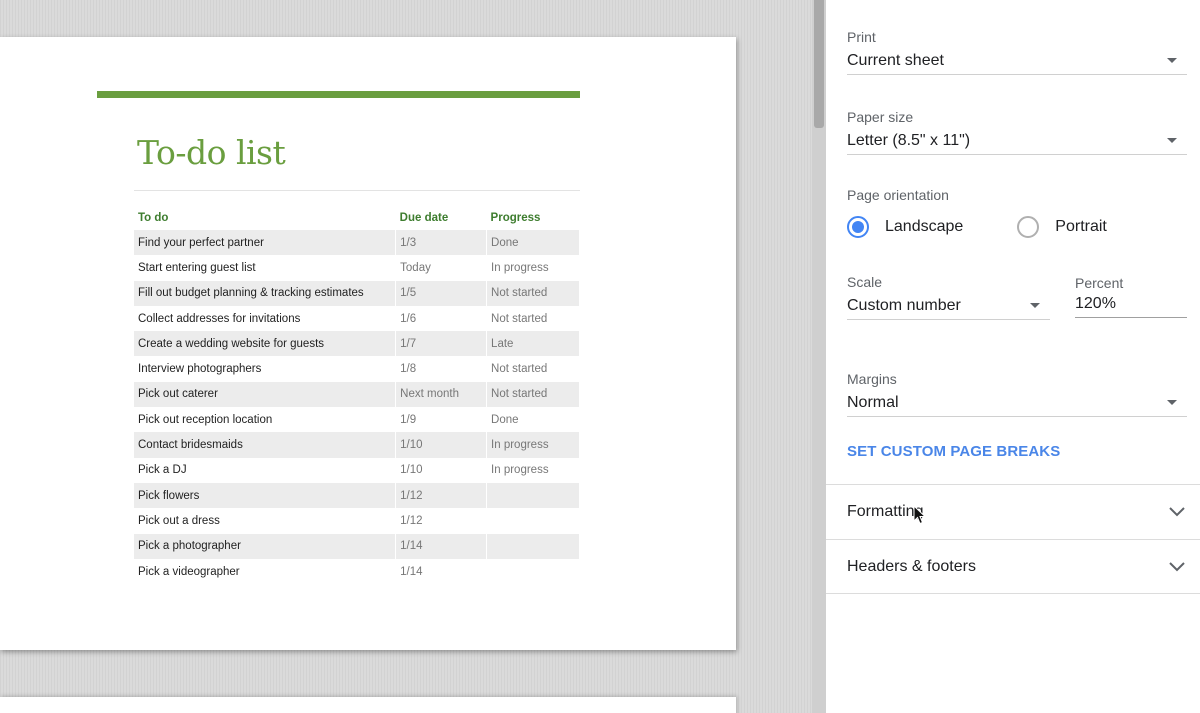 The image size is (1200, 713). Describe the element at coordinates (1017, 61) in the screenshot. I see `print-select: Current sheet` at that location.